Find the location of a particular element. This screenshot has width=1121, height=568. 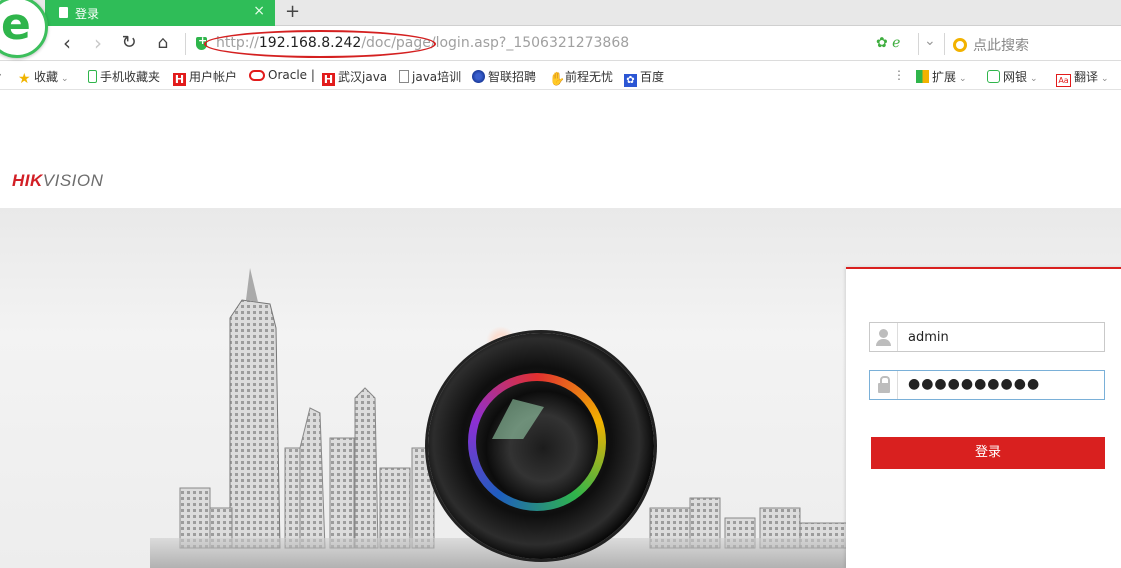

hikvision-logo: HIKVISION is located at coordinates (57, 181).